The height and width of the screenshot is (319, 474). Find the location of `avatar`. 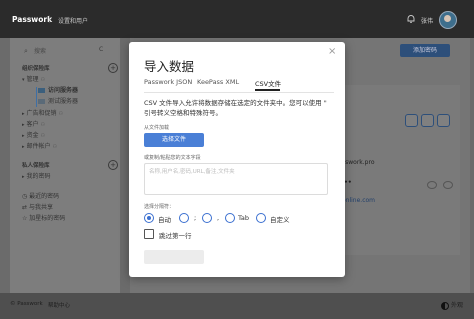

avatar is located at coordinates (448, 20).